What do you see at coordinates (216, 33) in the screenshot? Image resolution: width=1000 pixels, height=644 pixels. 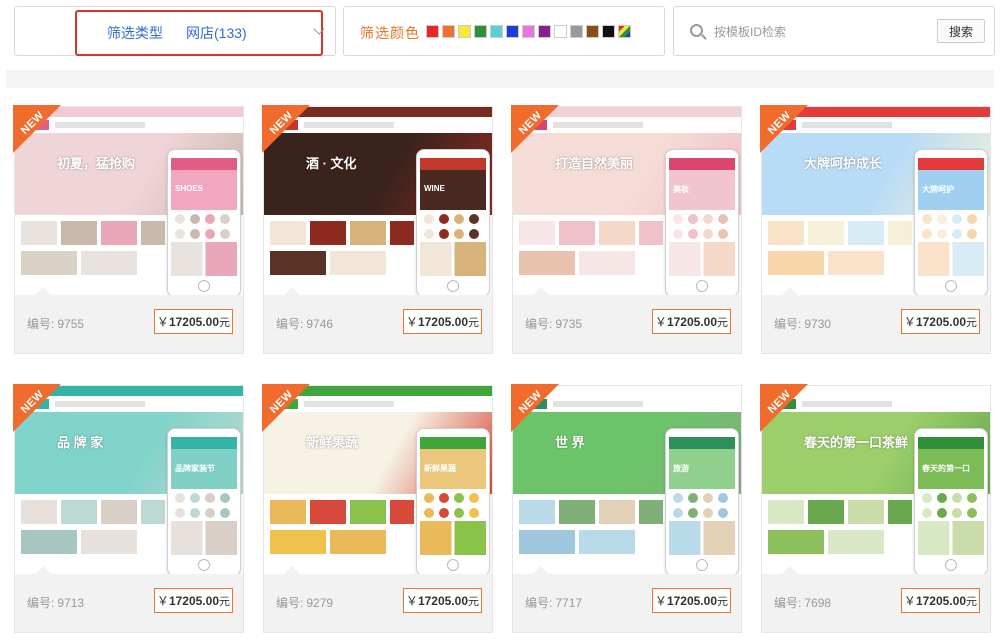 I see `type-filter-value: 网店(133)` at bounding box center [216, 33].